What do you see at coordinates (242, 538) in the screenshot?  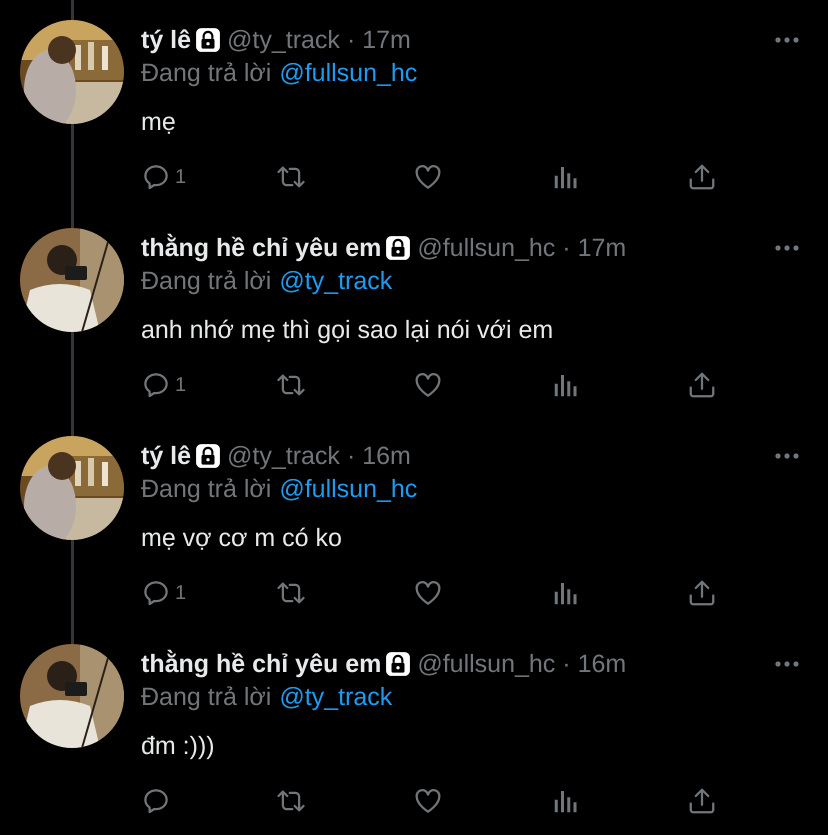 I see `tweet-text: mẹ vợ cơ m có ko` at bounding box center [242, 538].